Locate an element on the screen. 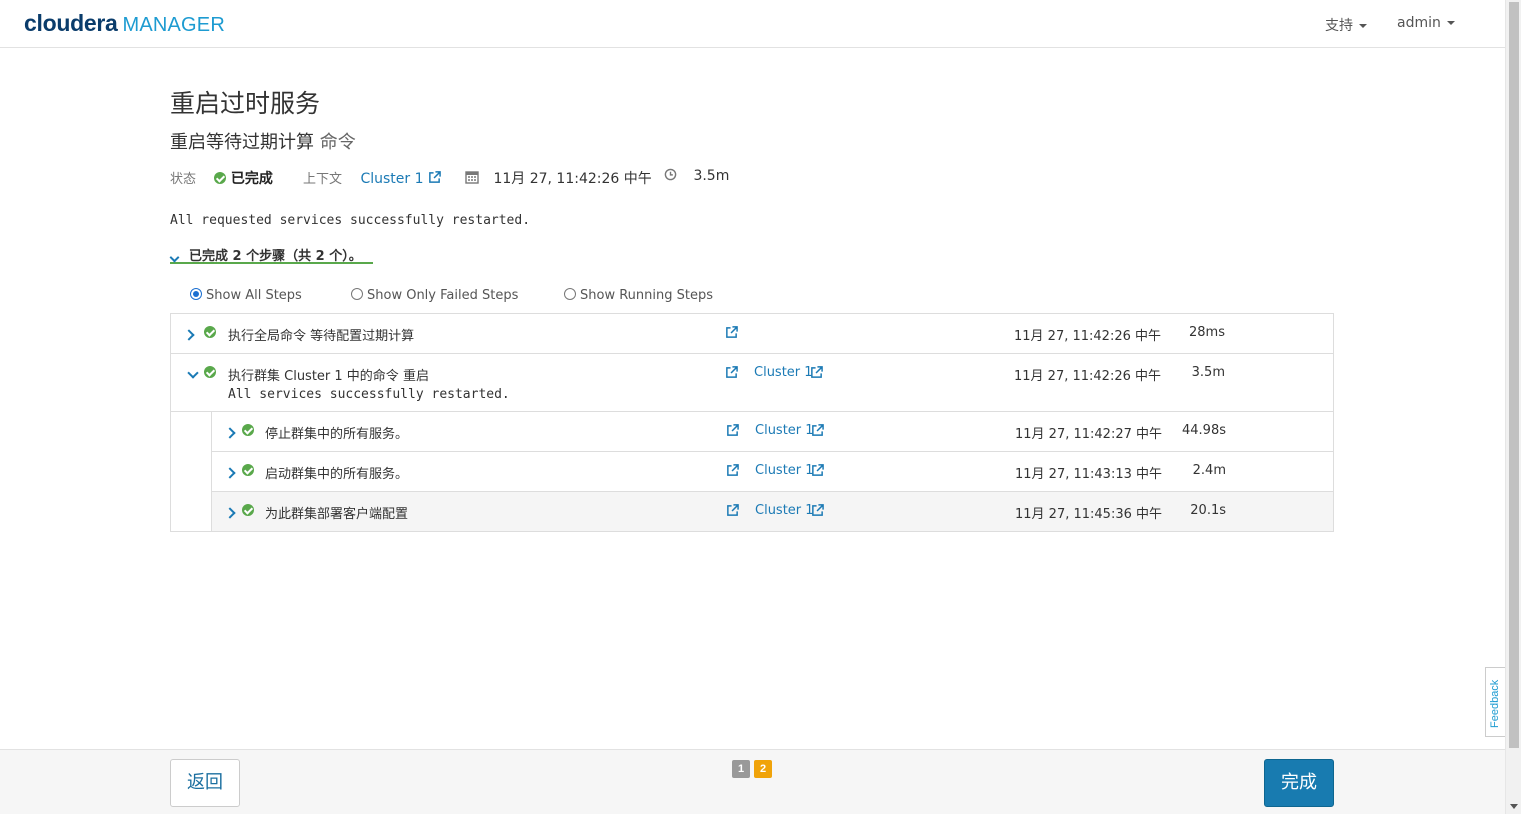  top-navbar: cloudera MANAGER 支持 admin is located at coordinates (752, 24).